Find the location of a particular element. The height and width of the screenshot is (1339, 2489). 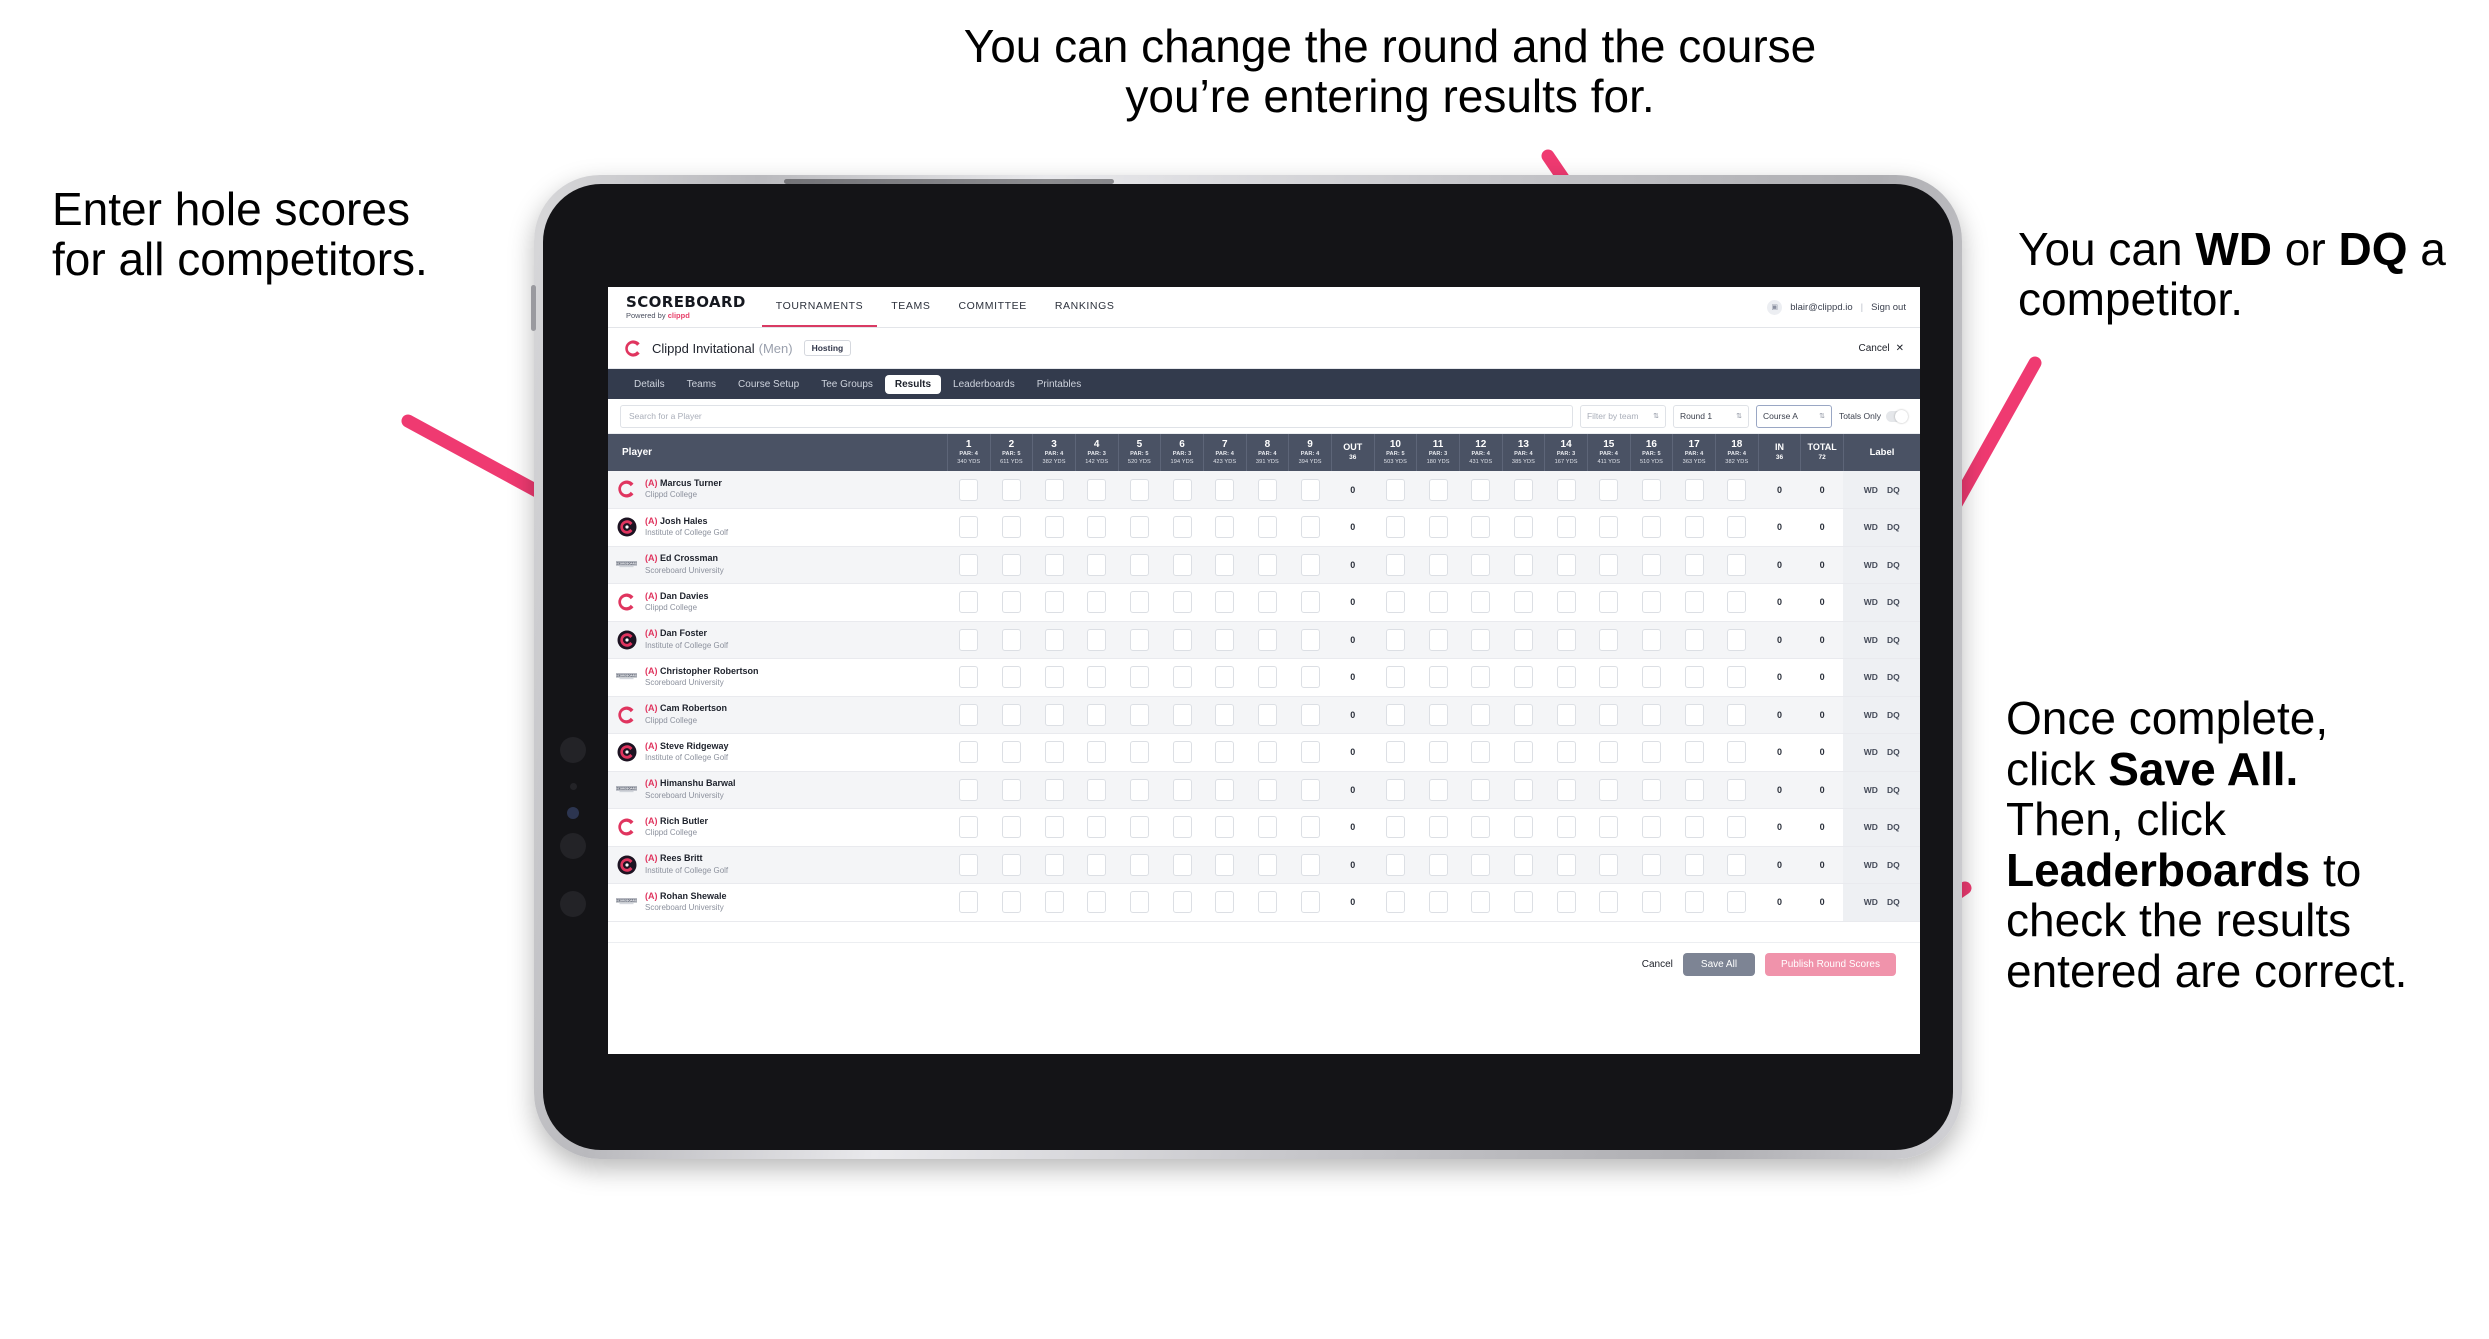

cancel-button: Cancel is located at coordinates (1657, 964).